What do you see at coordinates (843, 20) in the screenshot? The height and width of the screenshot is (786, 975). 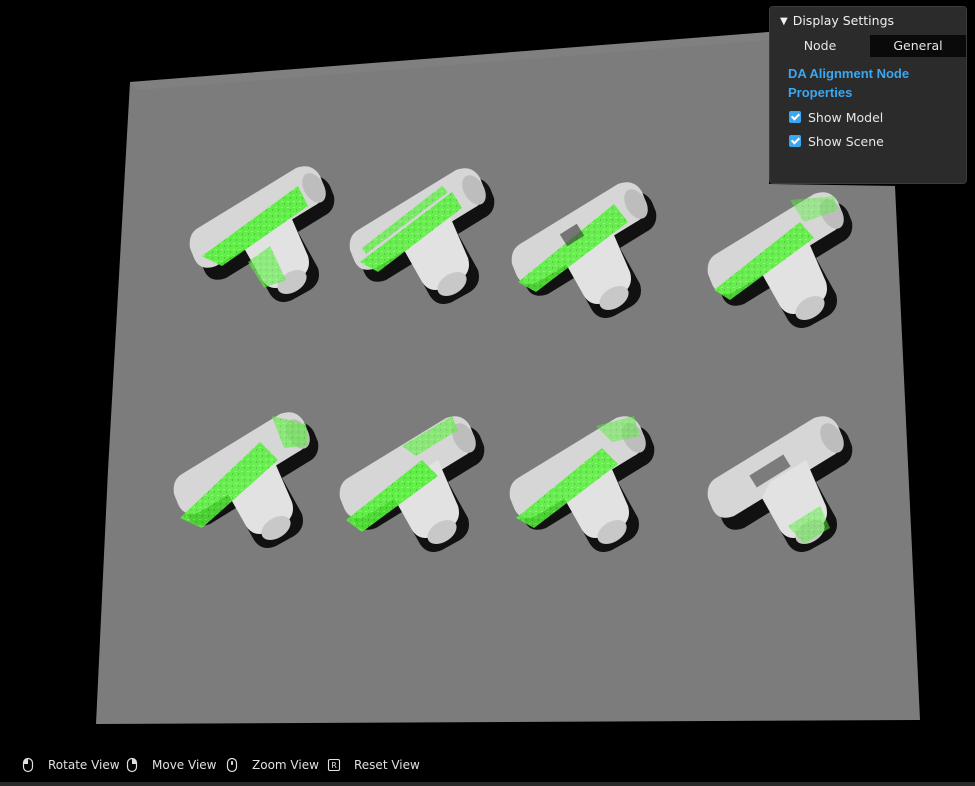 I see `panel-title: Display Settings` at bounding box center [843, 20].